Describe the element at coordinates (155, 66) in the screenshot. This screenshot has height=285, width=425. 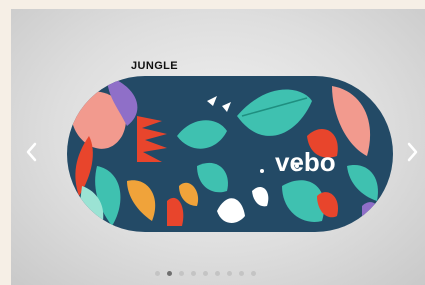
I see `product-label: JUNGLE` at that location.